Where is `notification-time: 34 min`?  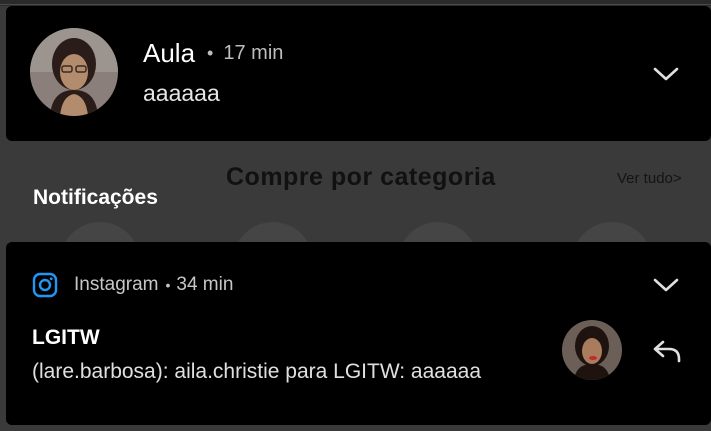
notification-time: 34 min is located at coordinates (205, 284).